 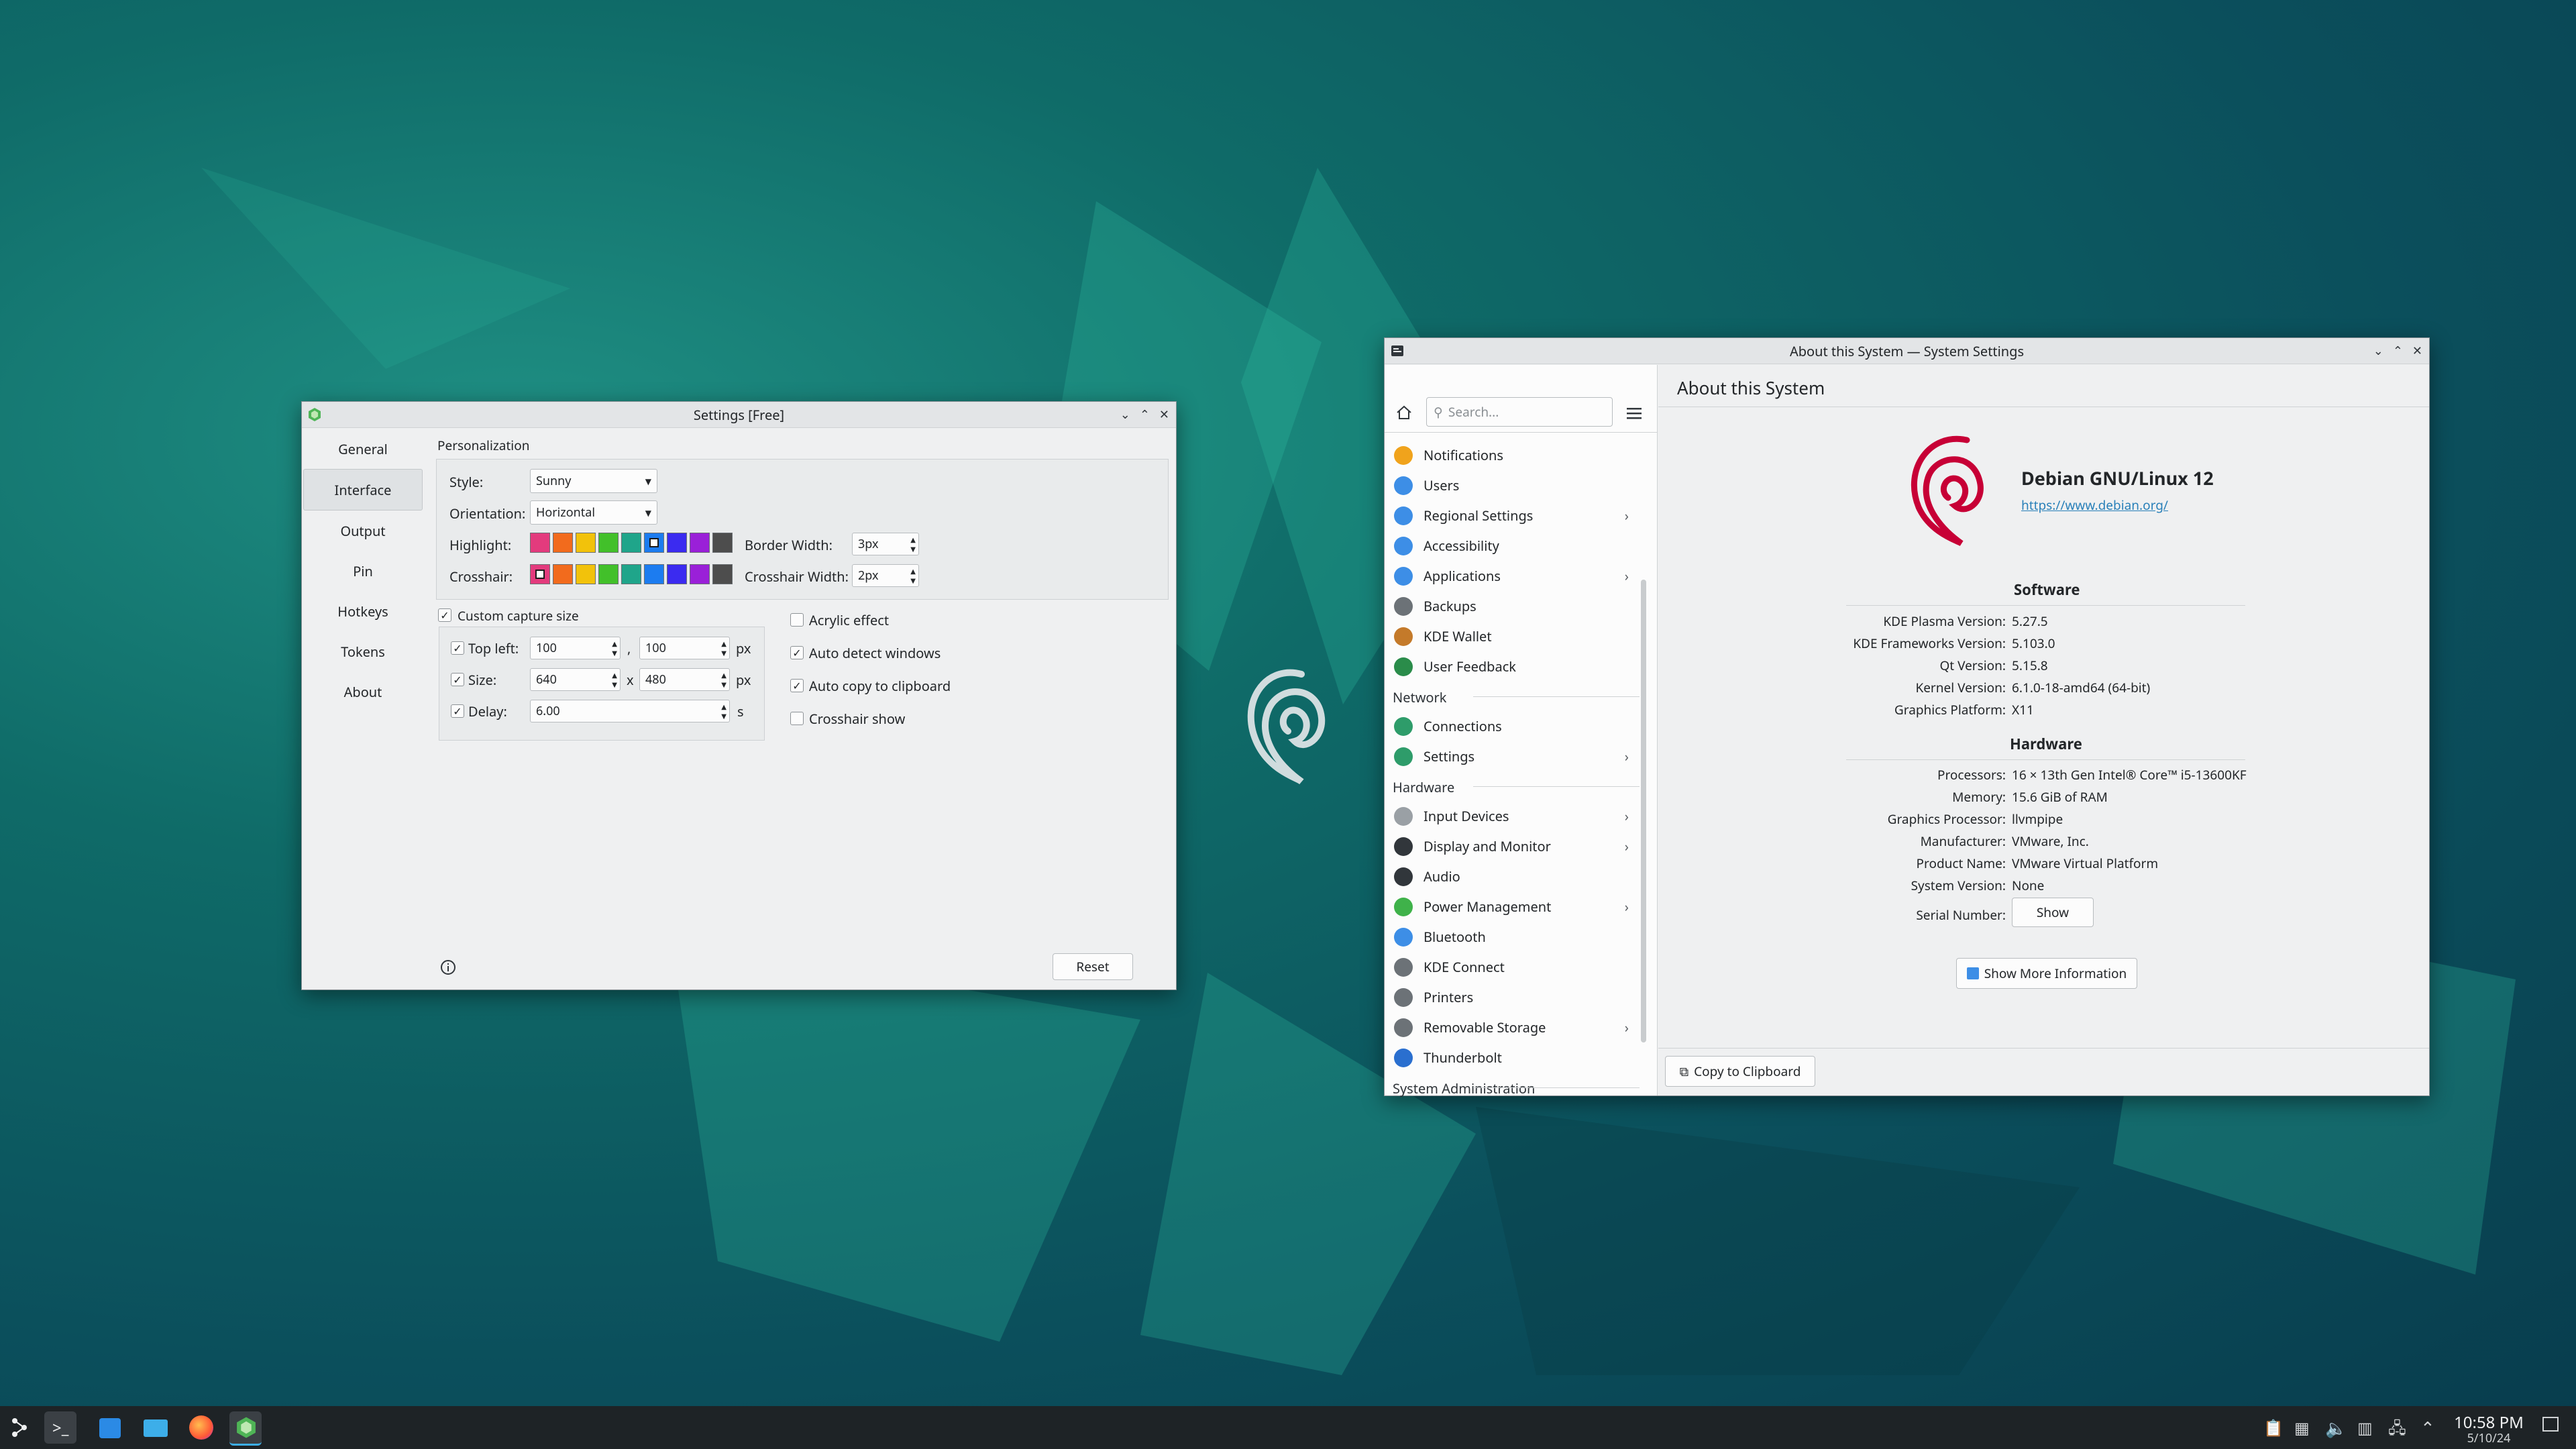 What do you see at coordinates (363, 571) in the screenshot?
I see `nav-pin: Pin` at bounding box center [363, 571].